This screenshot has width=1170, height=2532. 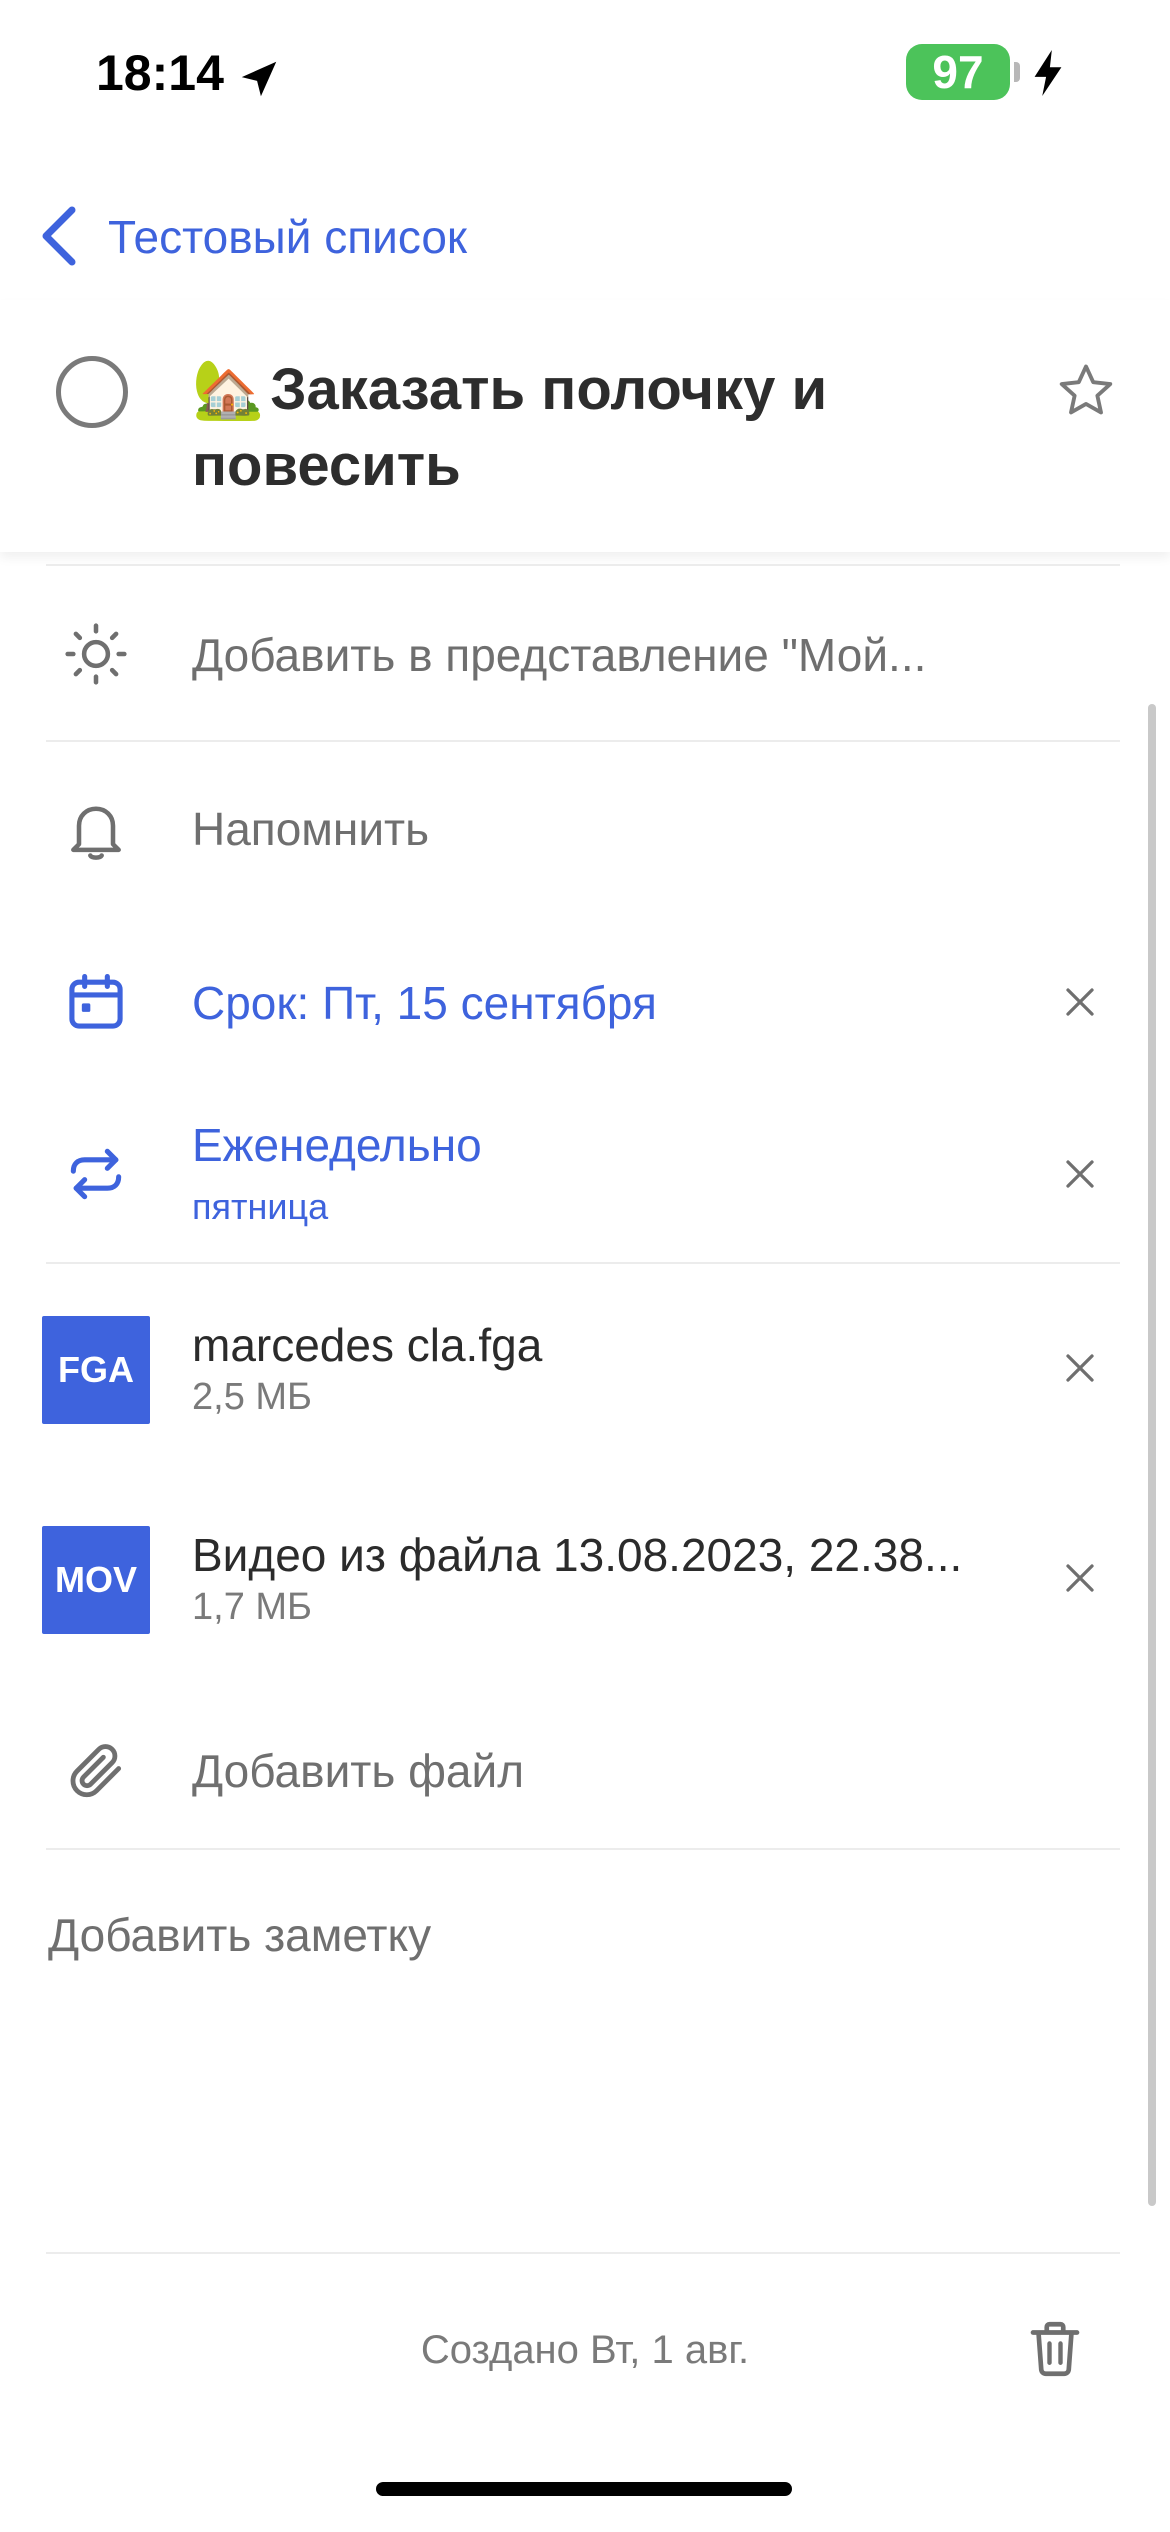 What do you see at coordinates (96, 1174) in the screenshot?
I see `repeat-icon` at bounding box center [96, 1174].